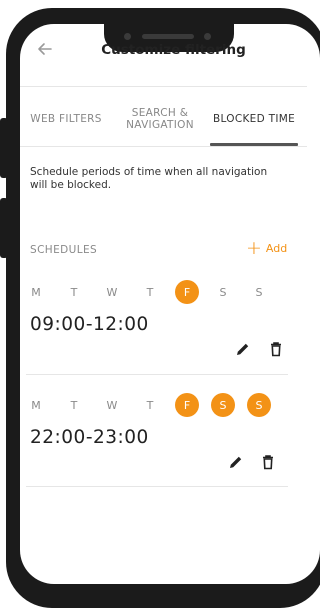 The width and height of the screenshot is (320, 608). What do you see at coordinates (173, 50) in the screenshot?
I see `page-title: Customize filtering` at bounding box center [173, 50].